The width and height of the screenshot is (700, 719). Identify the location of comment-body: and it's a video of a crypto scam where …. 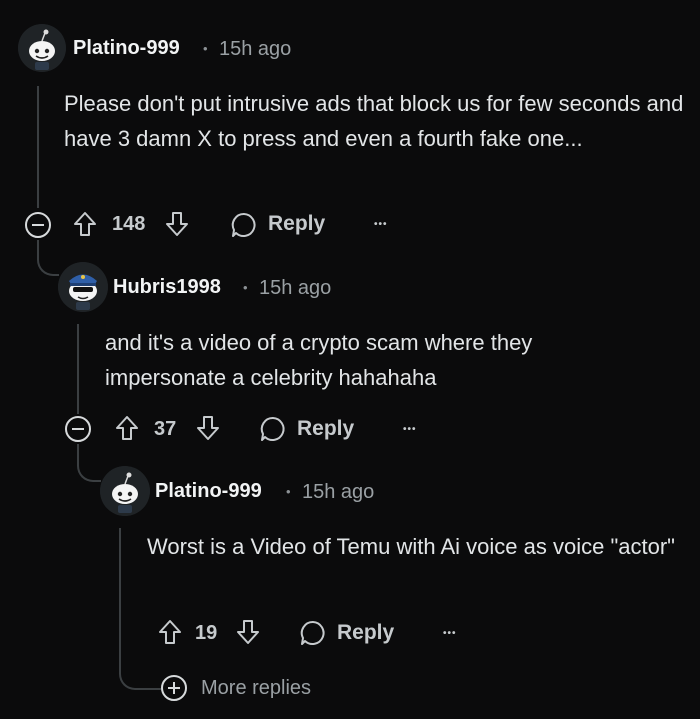
(319, 360).